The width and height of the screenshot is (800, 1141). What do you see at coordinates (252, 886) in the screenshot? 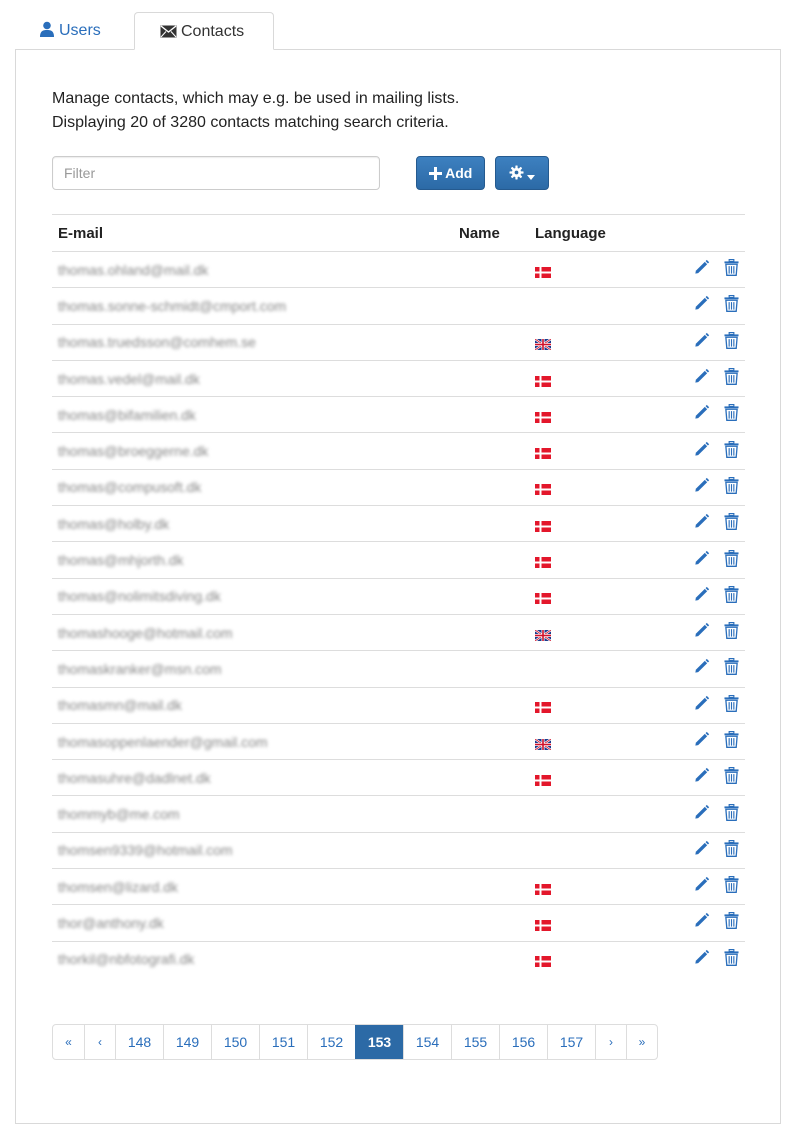
I see `contact-email: thomsen@lizard.dk` at bounding box center [252, 886].